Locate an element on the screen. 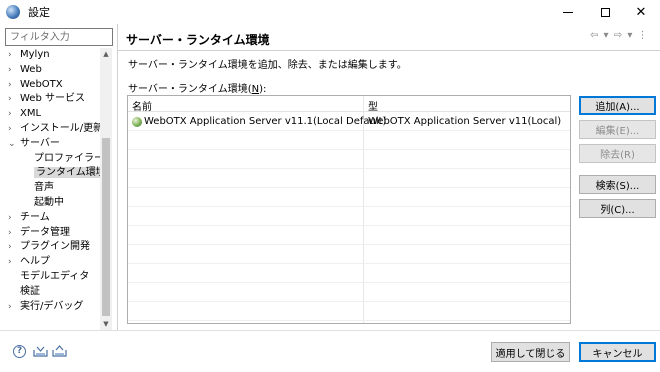 Image resolution: width=660 pixels, height=372 pixels. tree-item-label: Web サービス is located at coordinates (52, 99).